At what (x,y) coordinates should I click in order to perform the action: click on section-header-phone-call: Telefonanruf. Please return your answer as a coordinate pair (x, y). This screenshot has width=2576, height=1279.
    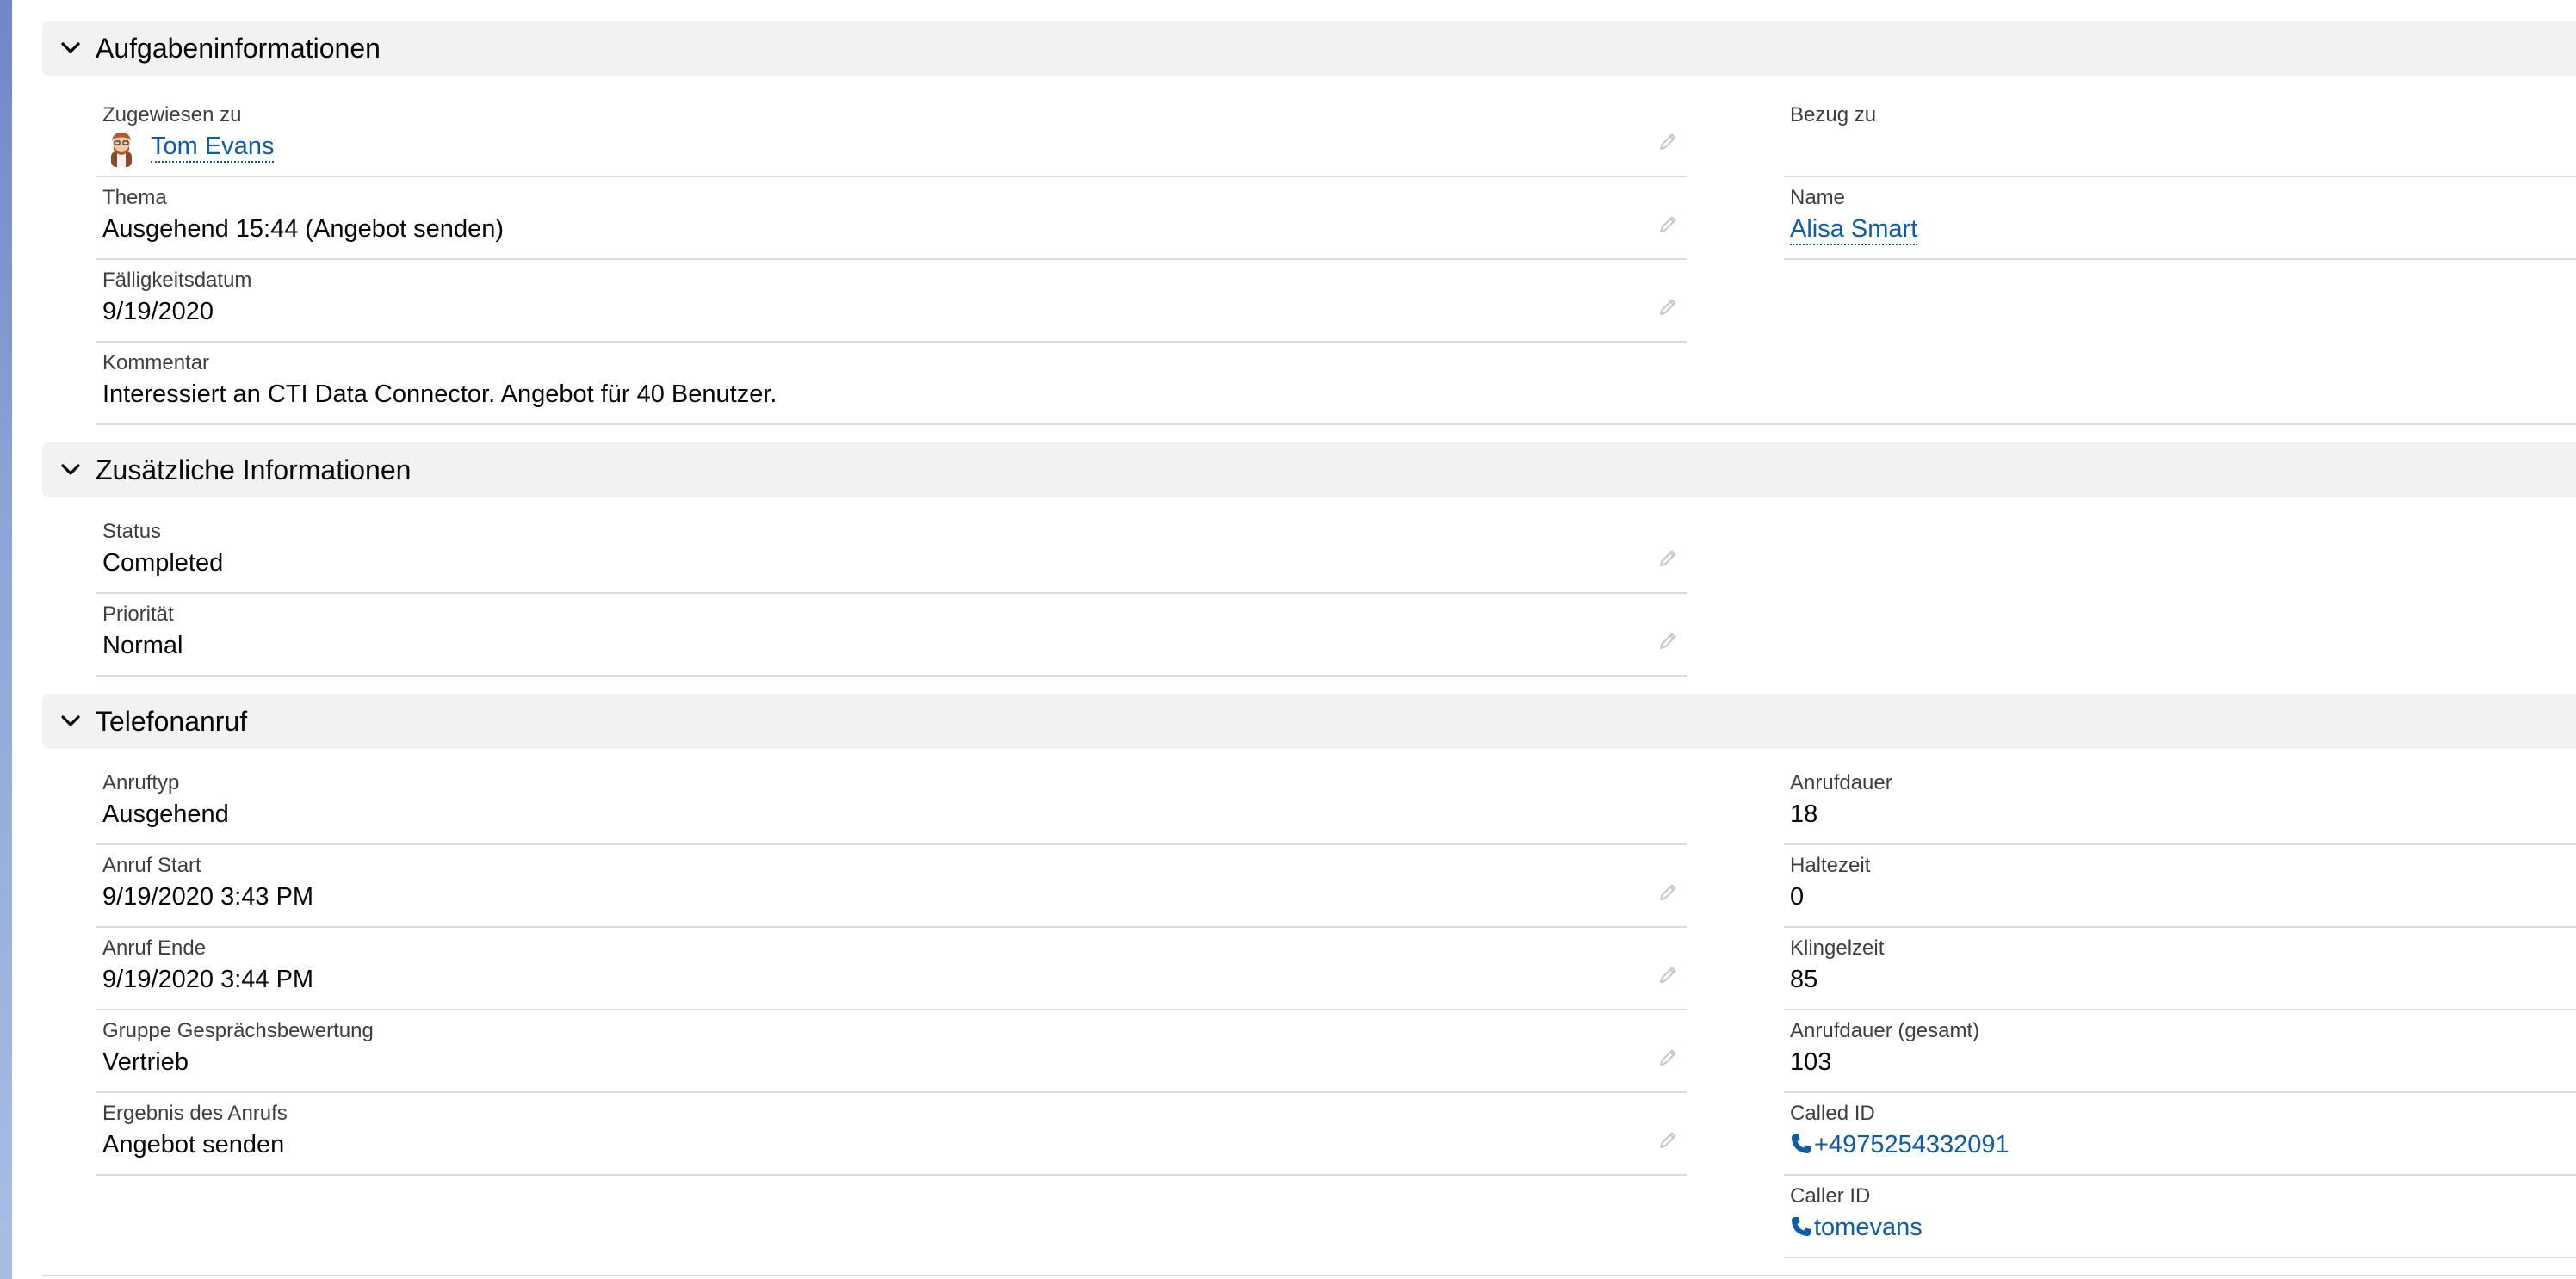
    Looking at the image, I should click on (1309, 722).